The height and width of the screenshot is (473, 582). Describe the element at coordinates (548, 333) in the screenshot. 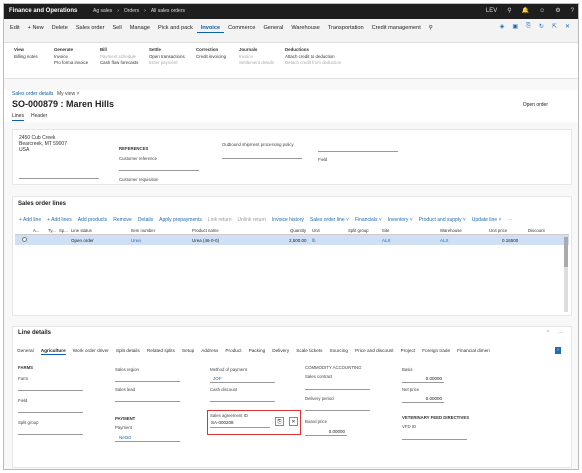

I see `collapse-icon: ⌃` at that location.